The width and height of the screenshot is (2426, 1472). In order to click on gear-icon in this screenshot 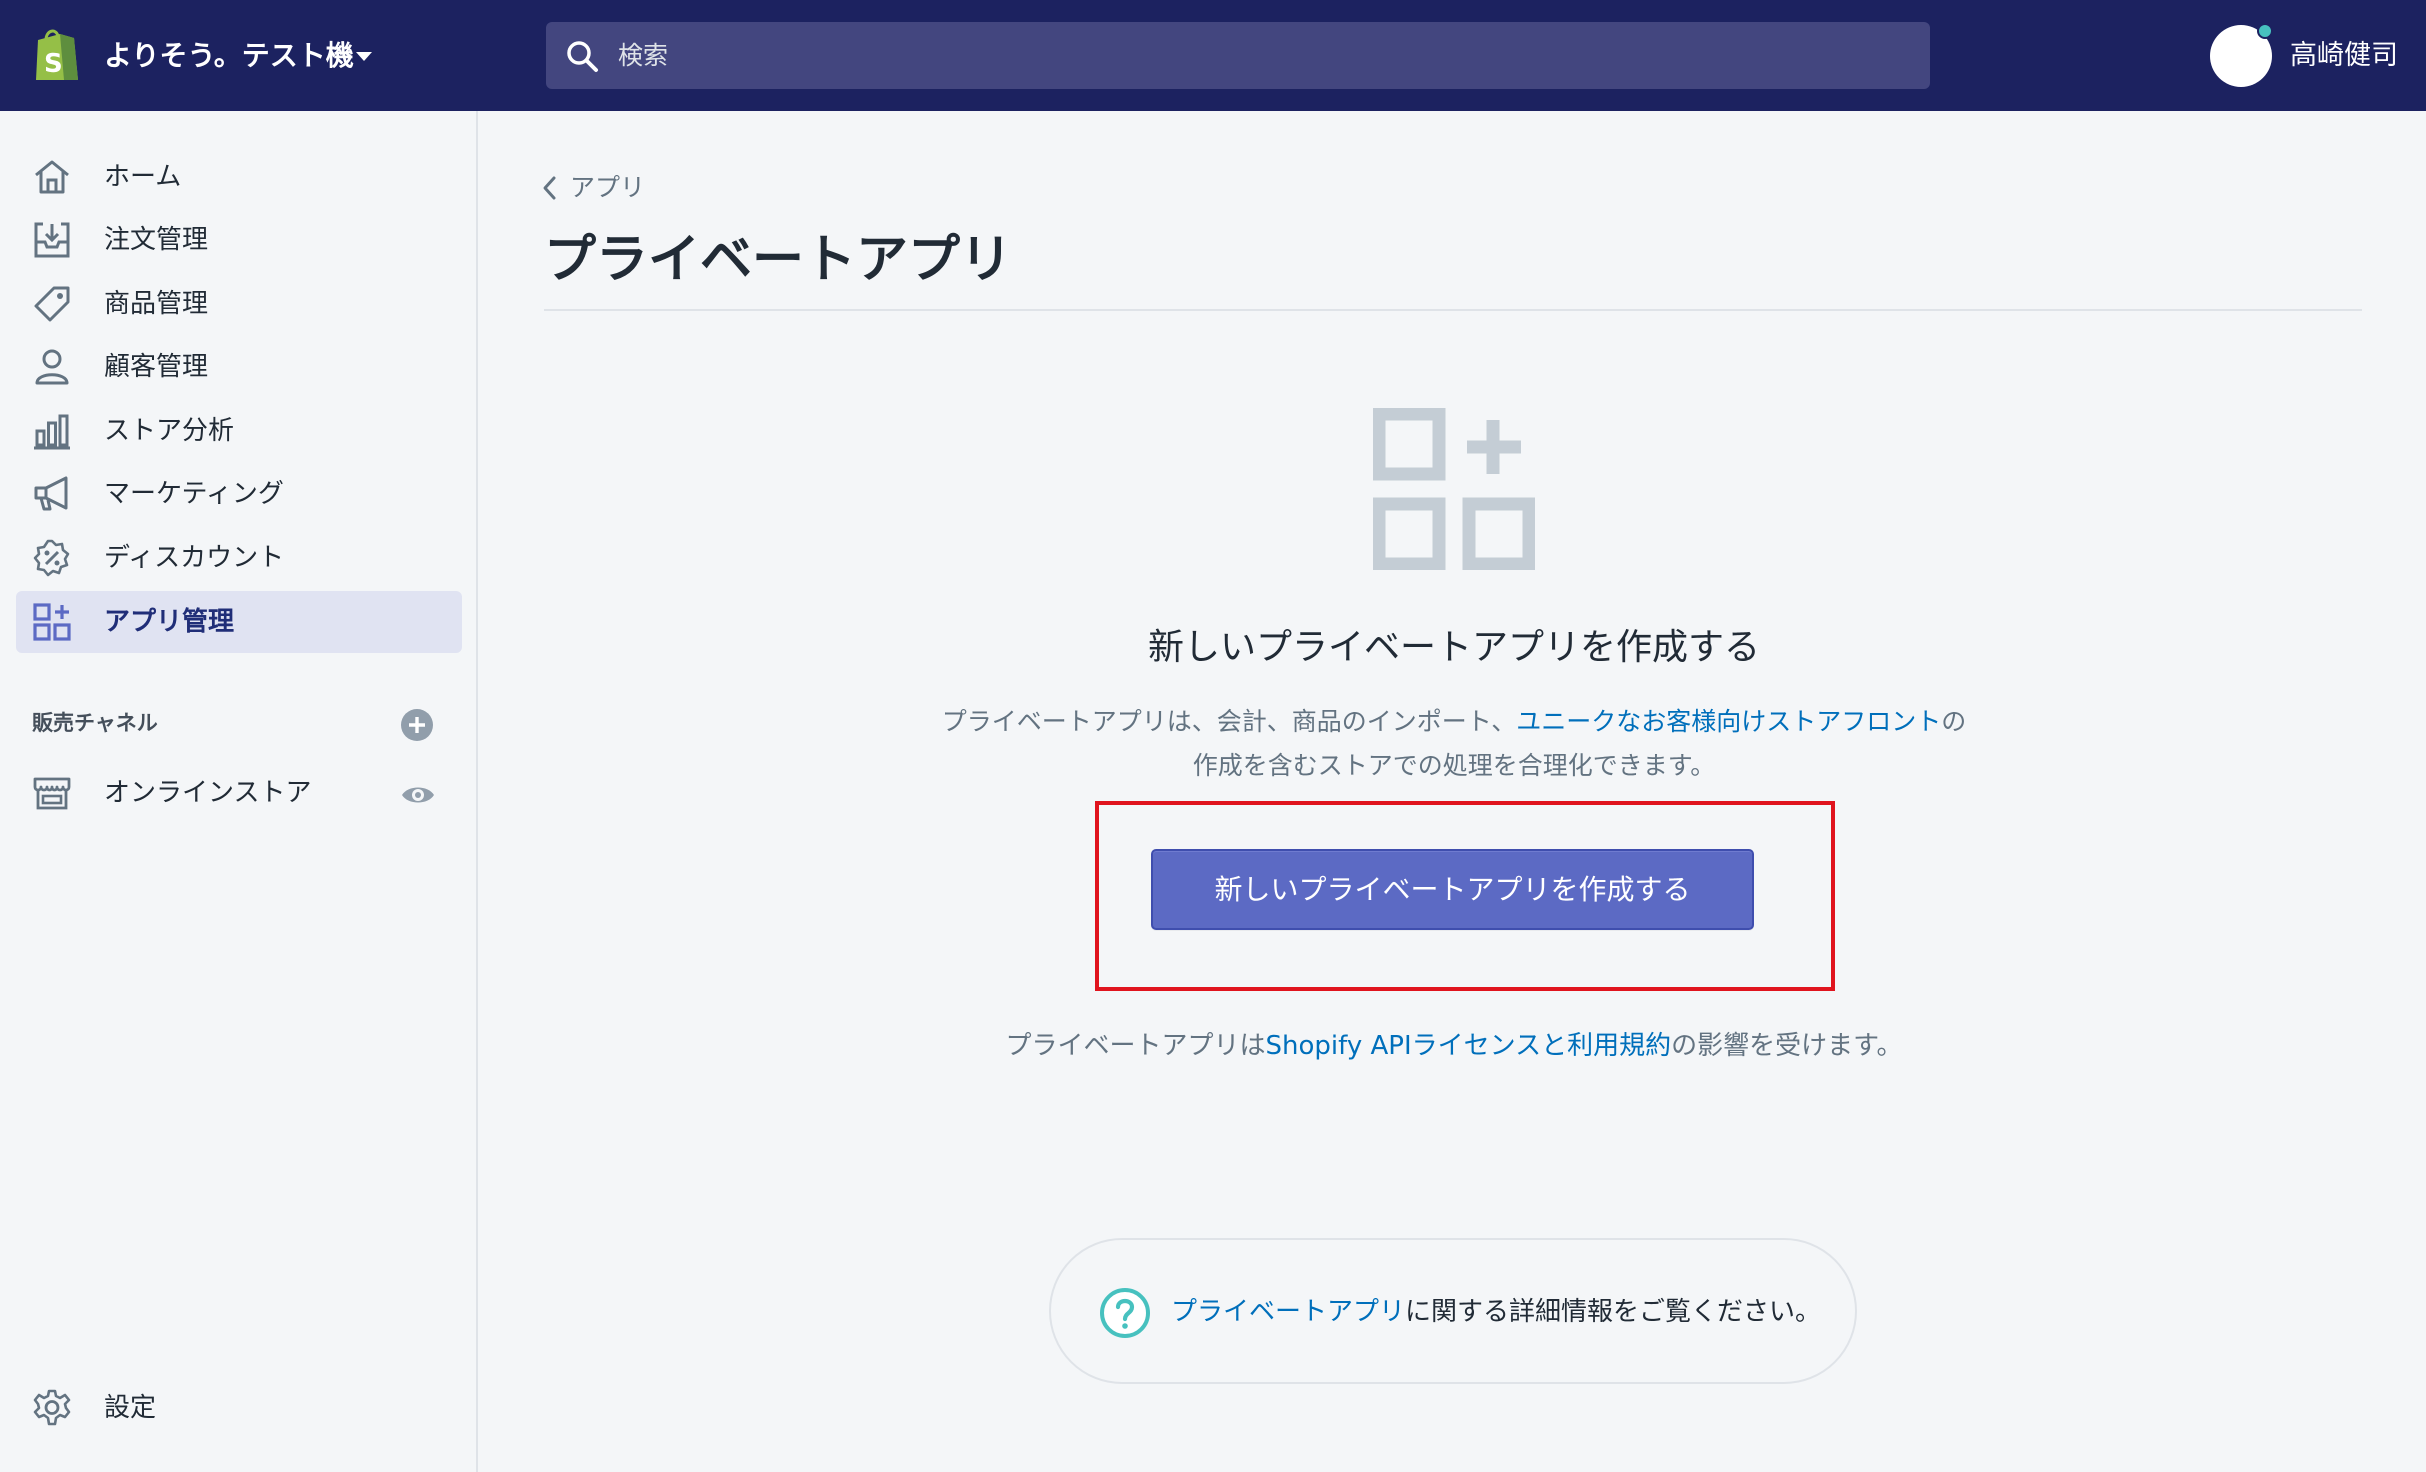, I will do `click(52, 1407)`.